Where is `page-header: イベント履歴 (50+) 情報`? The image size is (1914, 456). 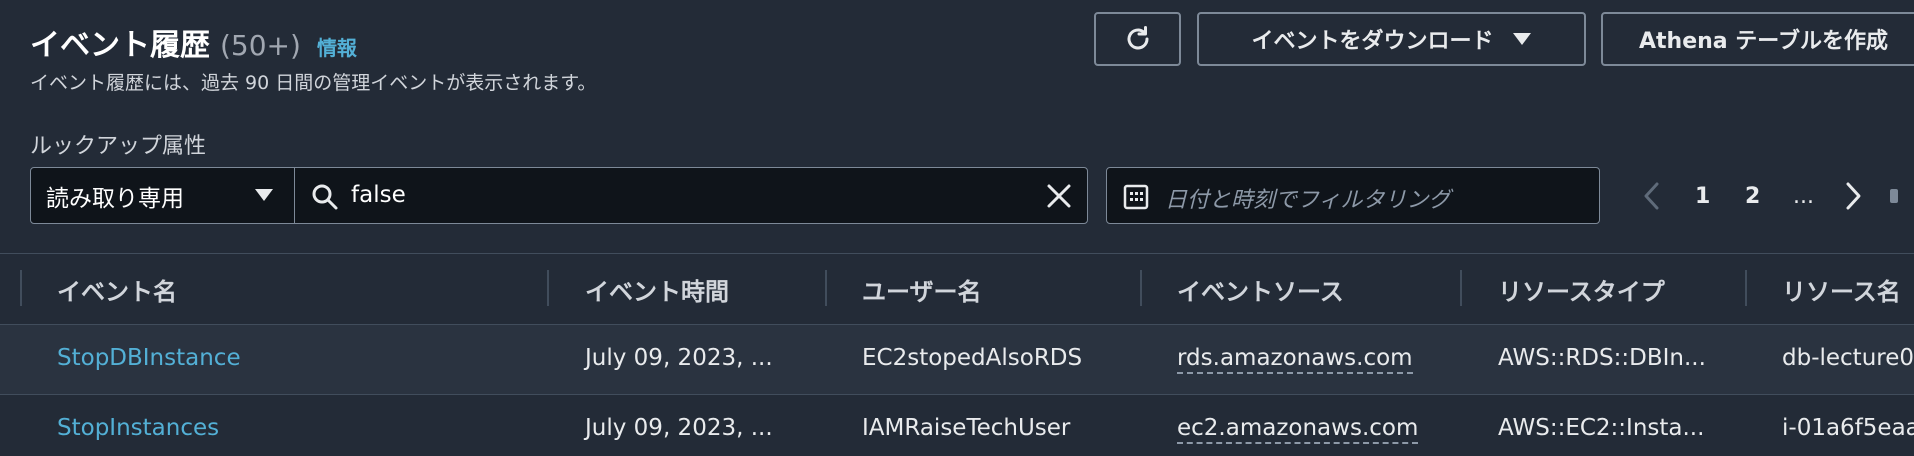
page-header: イベント履歴 (50+) 情報 is located at coordinates (193, 42).